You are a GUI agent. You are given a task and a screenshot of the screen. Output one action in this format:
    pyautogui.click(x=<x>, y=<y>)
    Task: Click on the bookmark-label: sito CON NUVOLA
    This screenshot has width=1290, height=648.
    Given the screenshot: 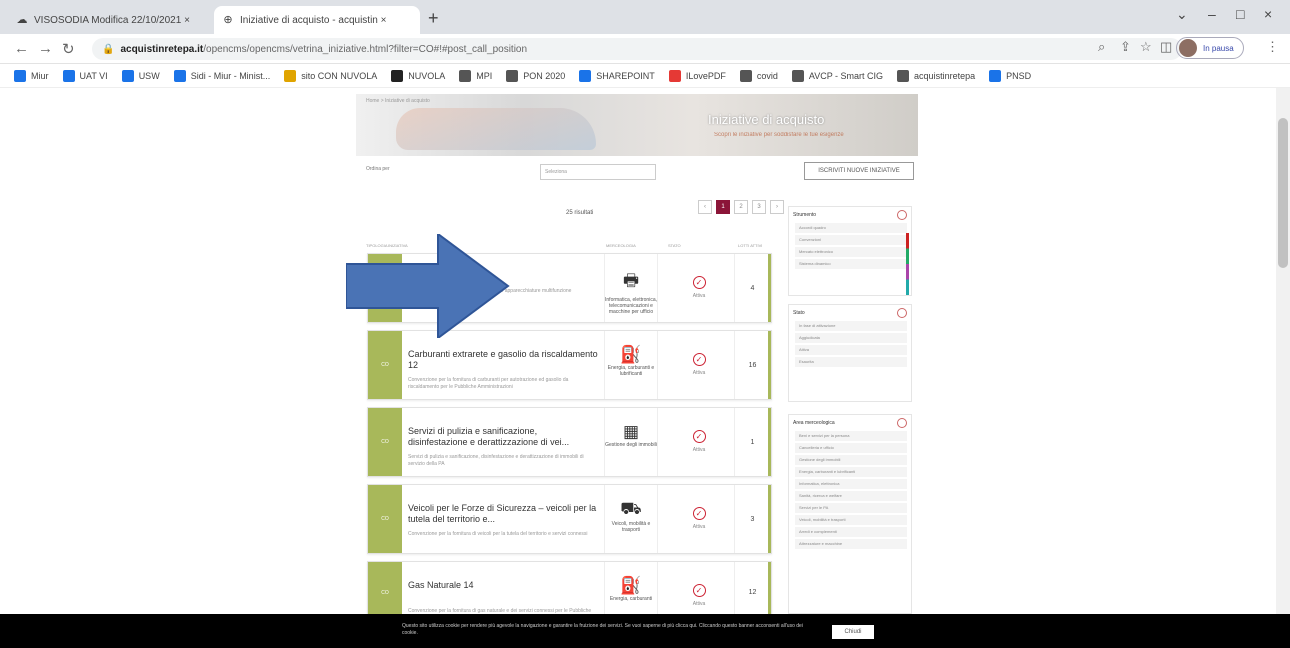 What is the action you would take?
    pyautogui.click(x=339, y=75)
    